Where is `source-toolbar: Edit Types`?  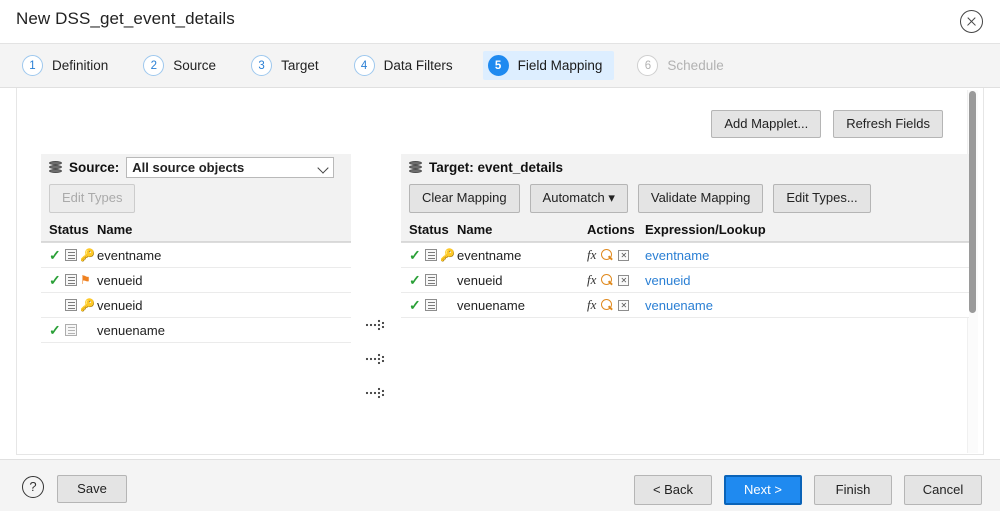
source-toolbar: Edit Types is located at coordinates (196, 198).